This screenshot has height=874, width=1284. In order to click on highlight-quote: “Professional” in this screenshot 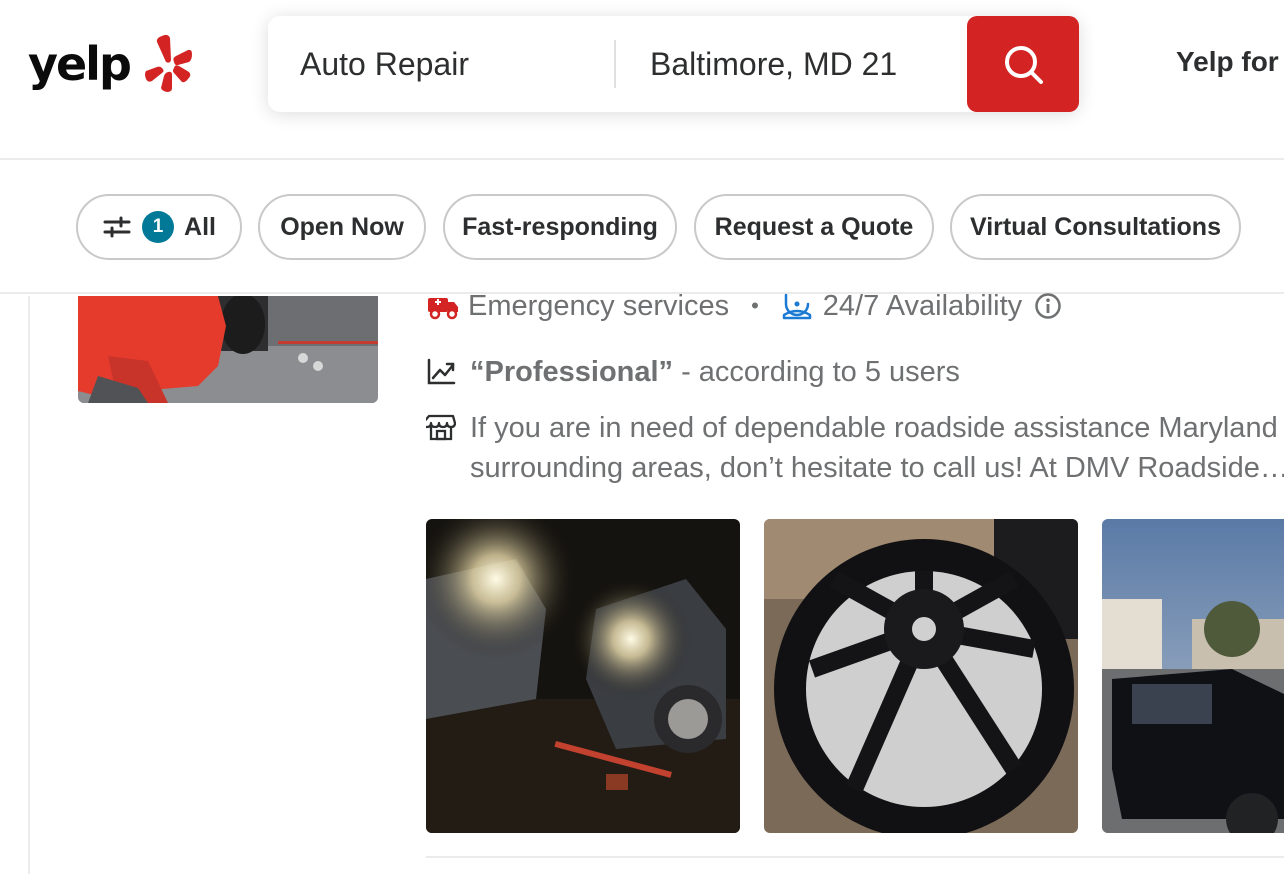, I will do `click(572, 371)`.